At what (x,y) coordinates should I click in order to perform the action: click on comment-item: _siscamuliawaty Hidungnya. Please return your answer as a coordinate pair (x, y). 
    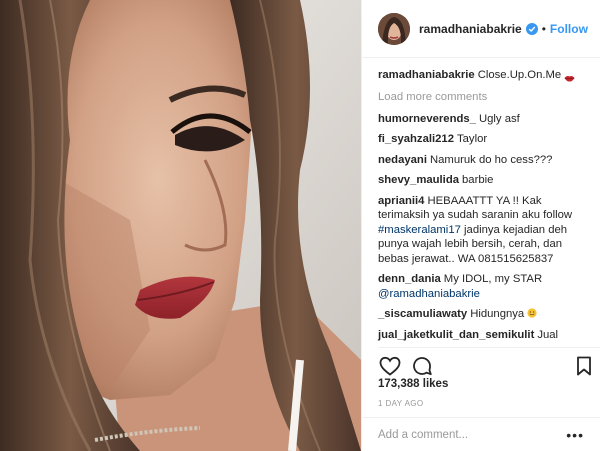
    Looking at the image, I should click on (481, 314).